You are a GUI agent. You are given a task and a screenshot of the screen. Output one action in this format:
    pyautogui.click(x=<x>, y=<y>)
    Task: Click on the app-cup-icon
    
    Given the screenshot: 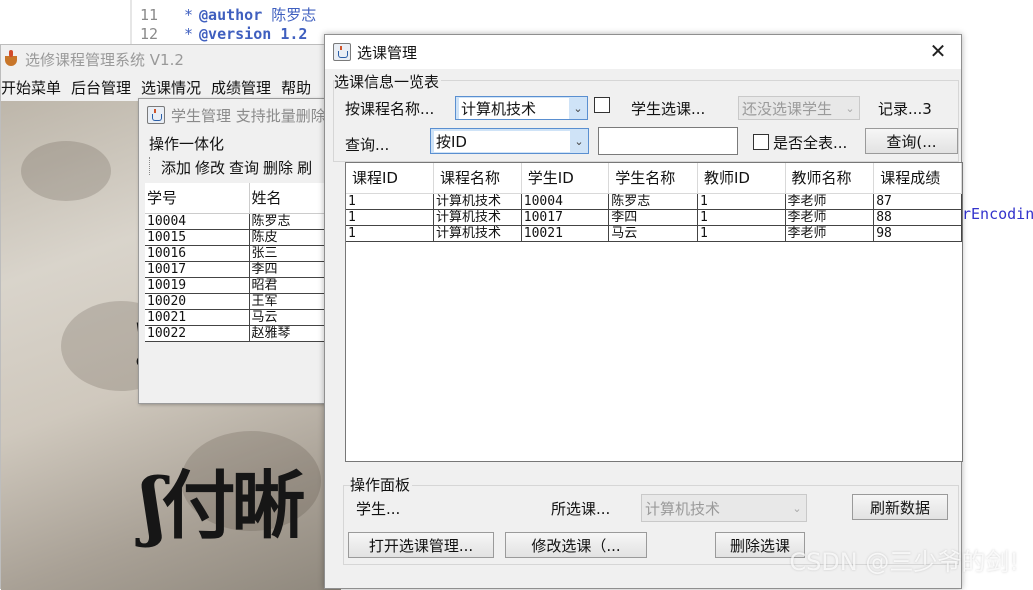 What is the action you would take?
    pyautogui.click(x=12, y=59)
    